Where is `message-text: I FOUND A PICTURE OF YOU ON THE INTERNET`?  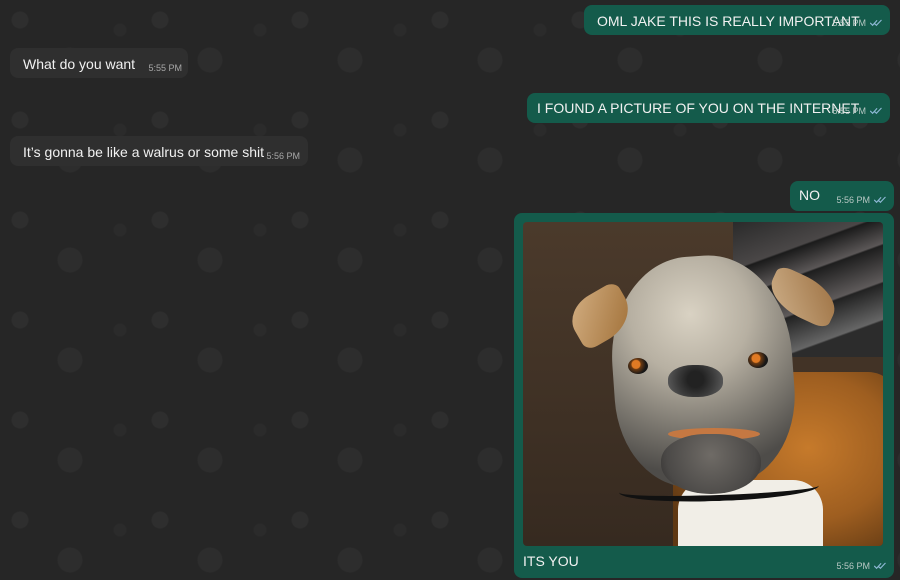 message-text: I FOUND A PICTURE OF YOU ON THE INTERNET is located at coordinates (698, 108).